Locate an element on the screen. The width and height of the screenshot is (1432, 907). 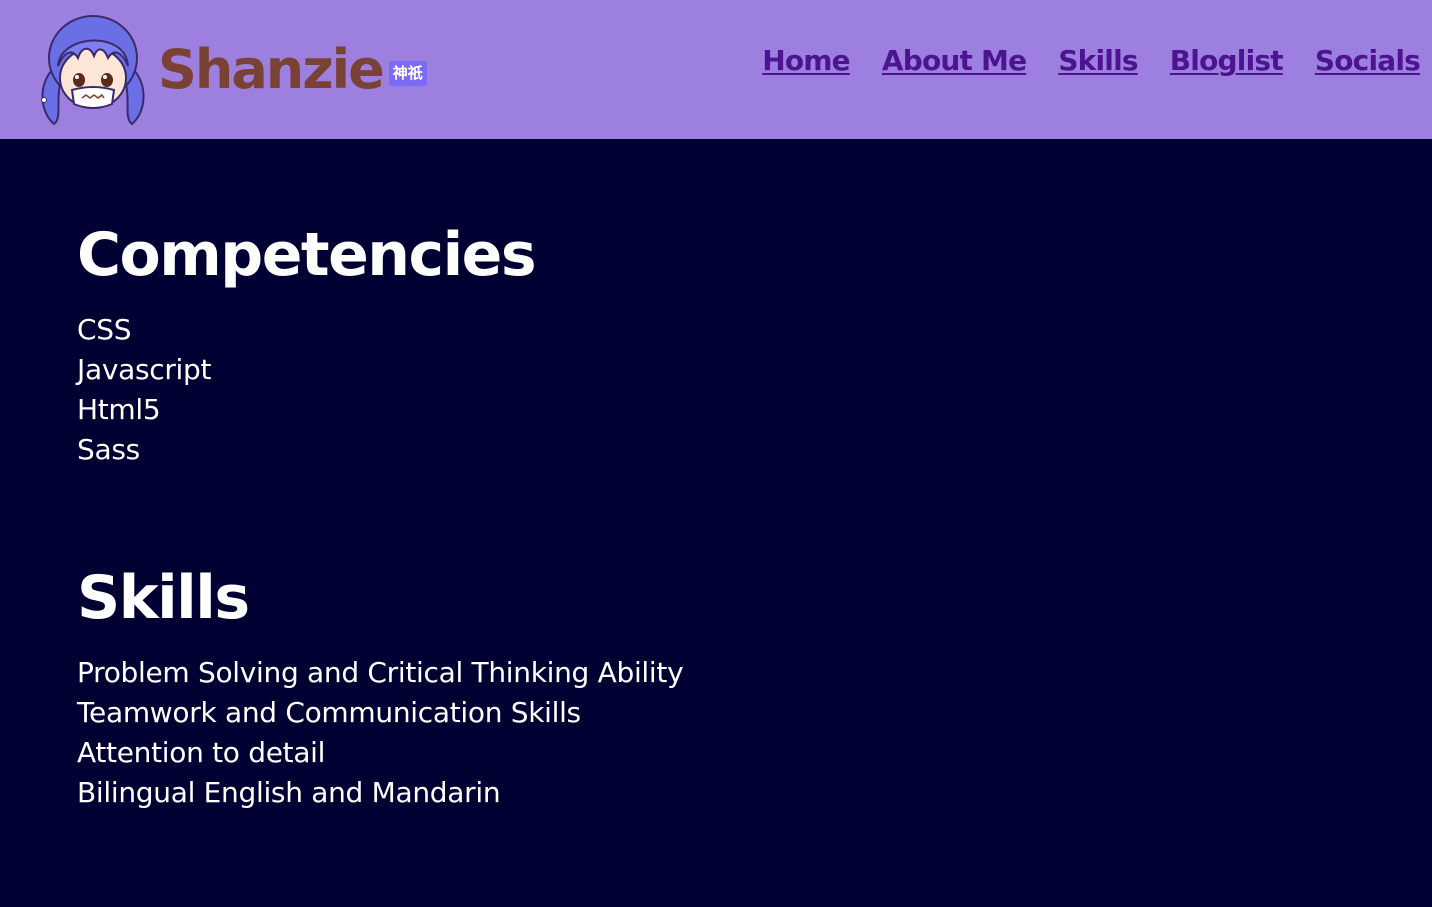
nav-link-bloglist: Bloglist is located at coordinates (1227, 60).